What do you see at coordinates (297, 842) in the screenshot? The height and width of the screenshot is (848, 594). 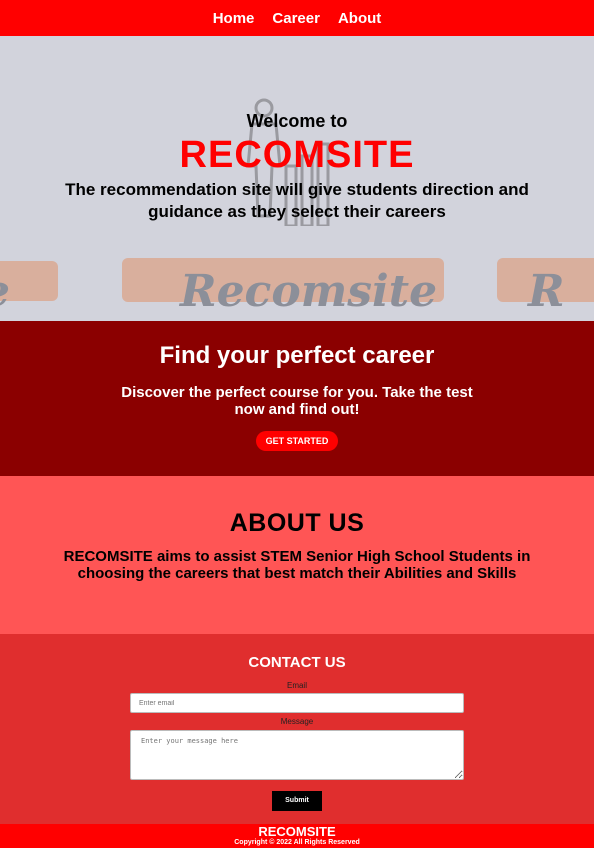 I see `footer-copyright: Copyright © 2022 All Rights Reserved` at bounding box center [297, 842].